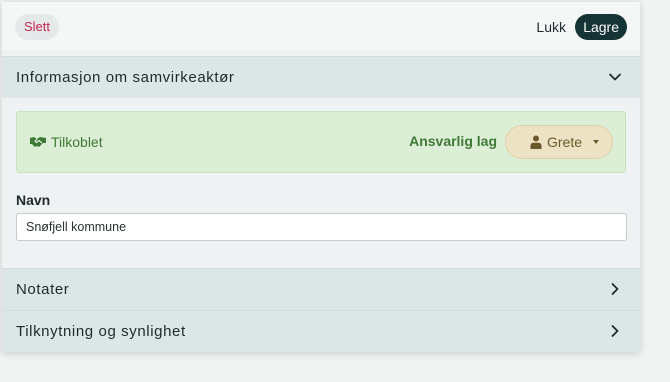  What do you see at coordinates (565, 142) in the screenshot?
I see `owner-name: Grete` at bounding box center [565, 142].